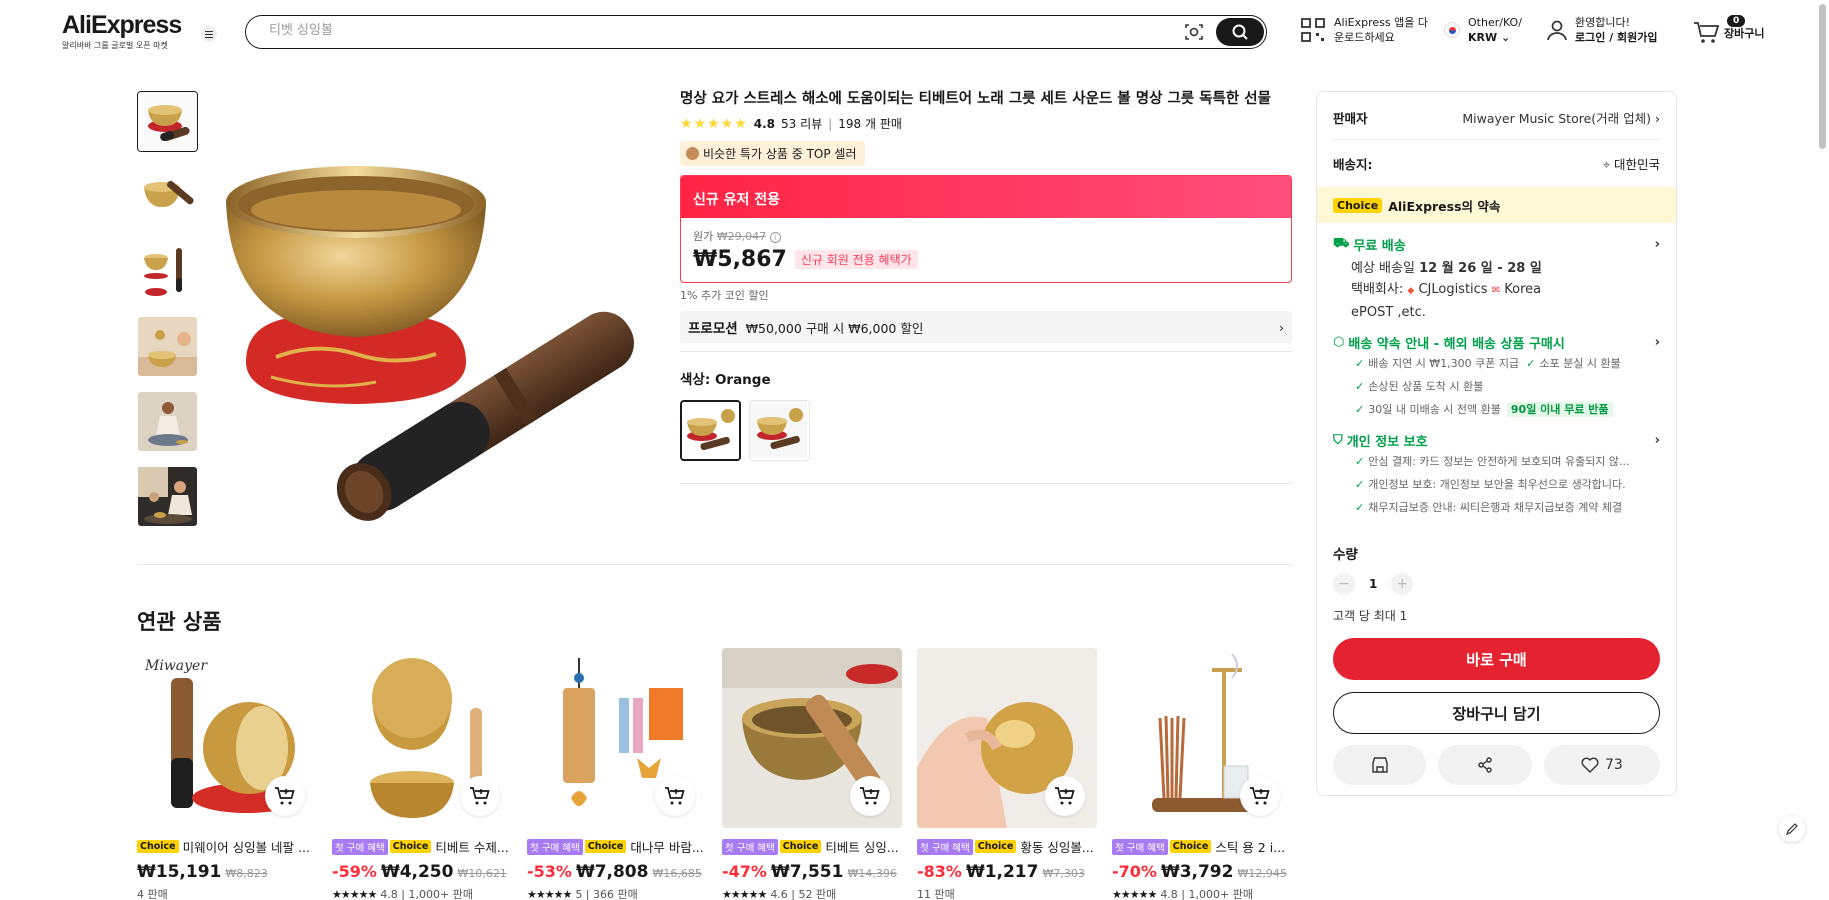  What do you see at coordinates (856, 259) in the screenshot?
I see `newbie-price-tag: 신규 회원 전용 혜택가` at bounding box center [856, 259].